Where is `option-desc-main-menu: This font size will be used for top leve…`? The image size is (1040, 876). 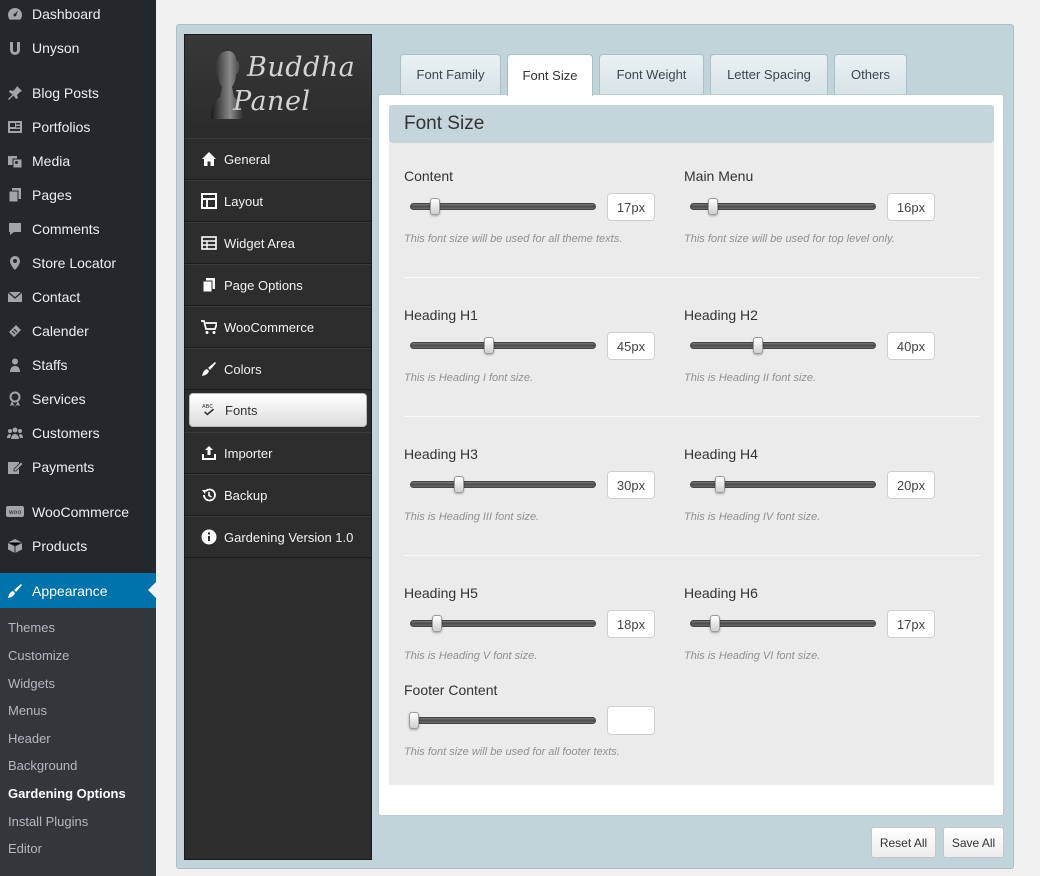
option-desc-main-menu: This font size will be used for top leve… is located at coordinates (789, 239).